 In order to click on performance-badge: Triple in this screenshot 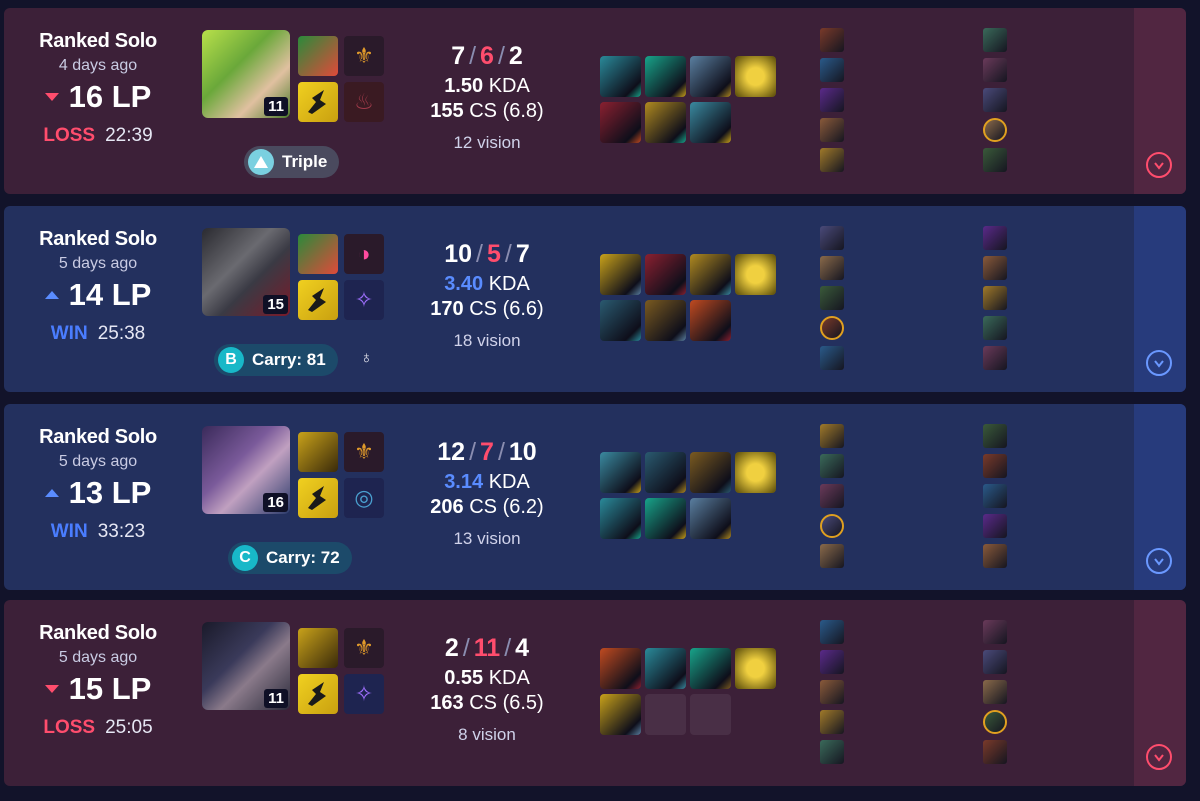, I will do `click(292, 162)`.